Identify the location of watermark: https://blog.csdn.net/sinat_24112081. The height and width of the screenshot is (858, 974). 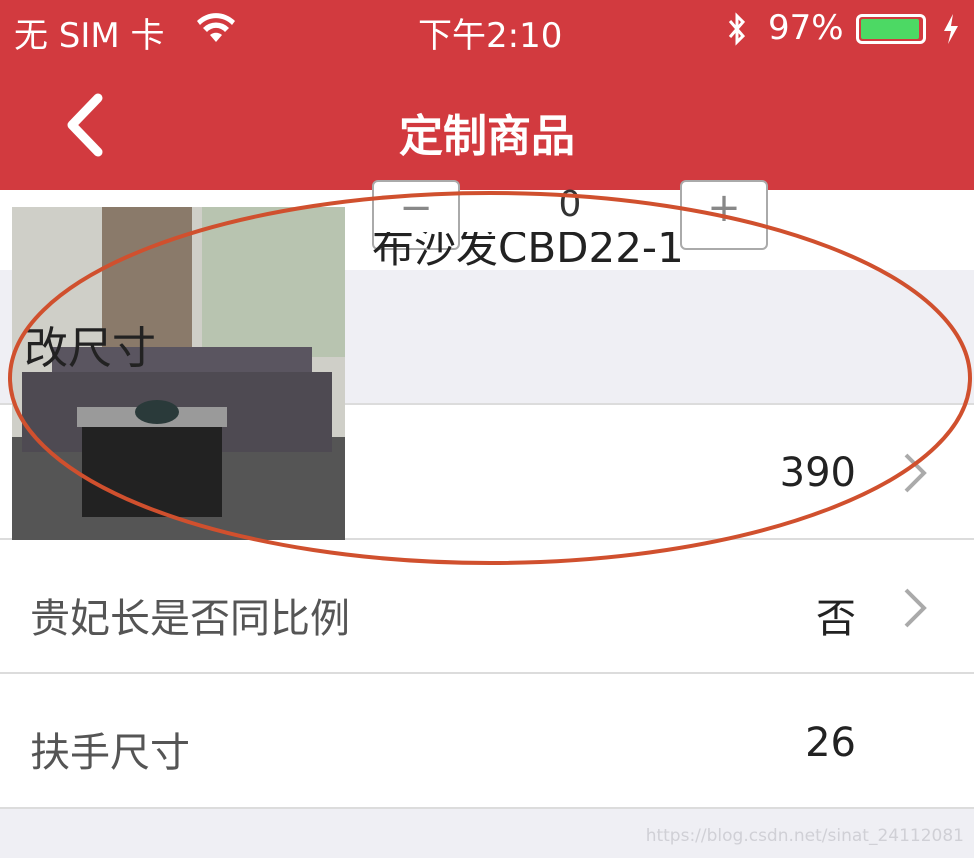
(804, 836).